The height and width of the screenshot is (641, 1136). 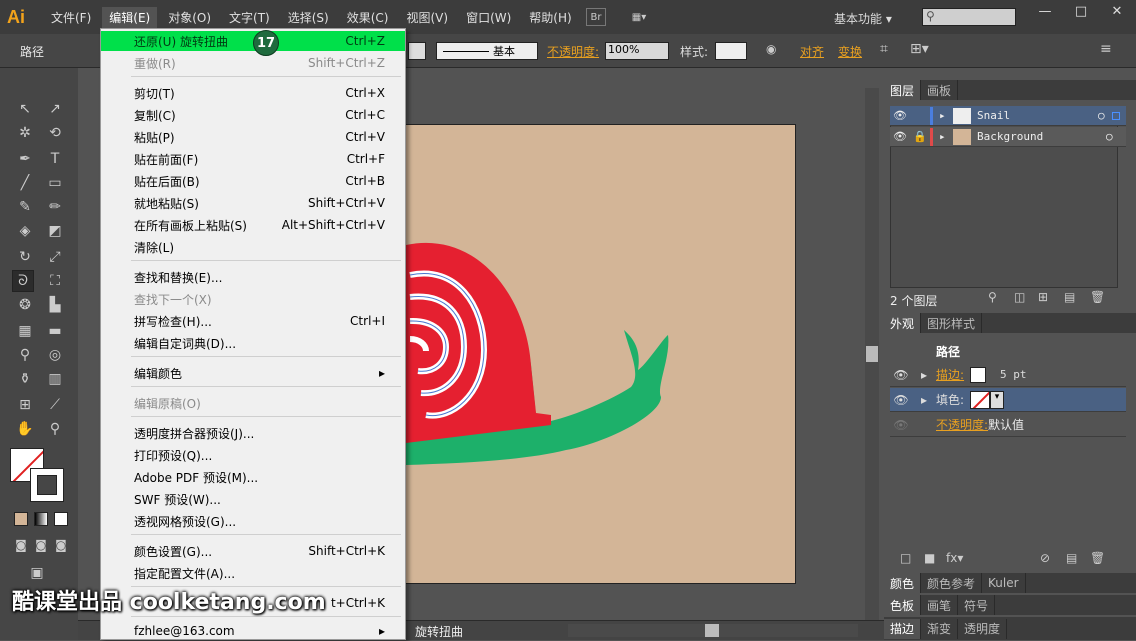 I want to click on vertical-scrollbar, so click(x=872, y=364).